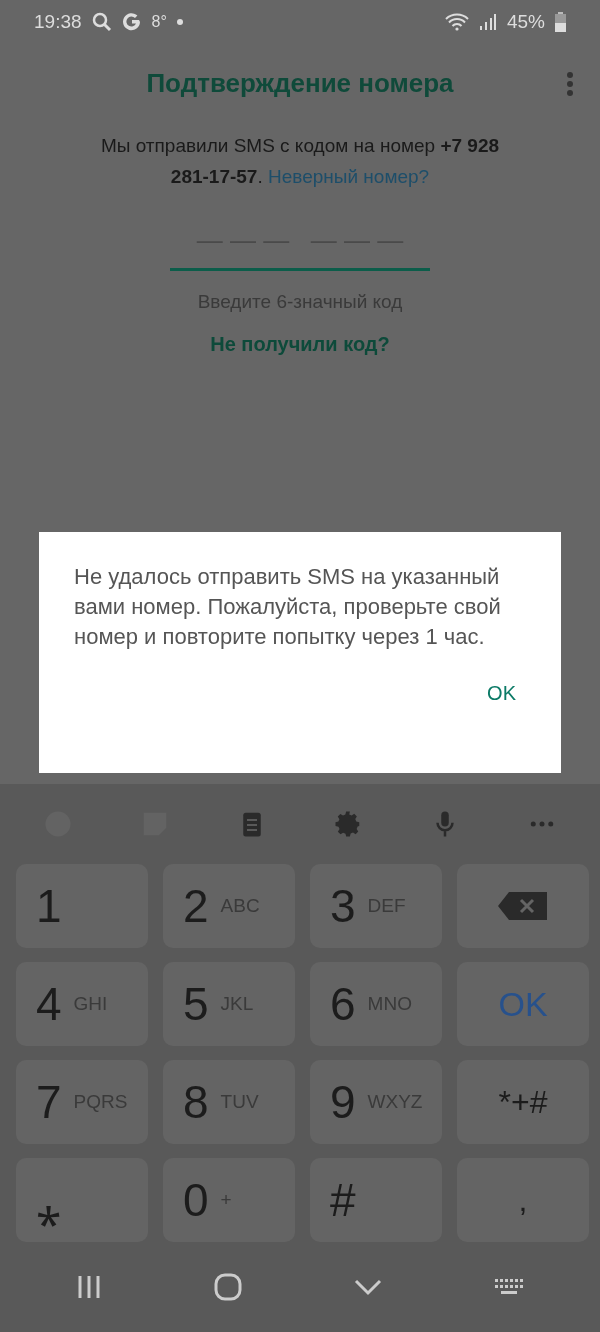  I want to click on recent-apps-icon, so click(89, 1287).